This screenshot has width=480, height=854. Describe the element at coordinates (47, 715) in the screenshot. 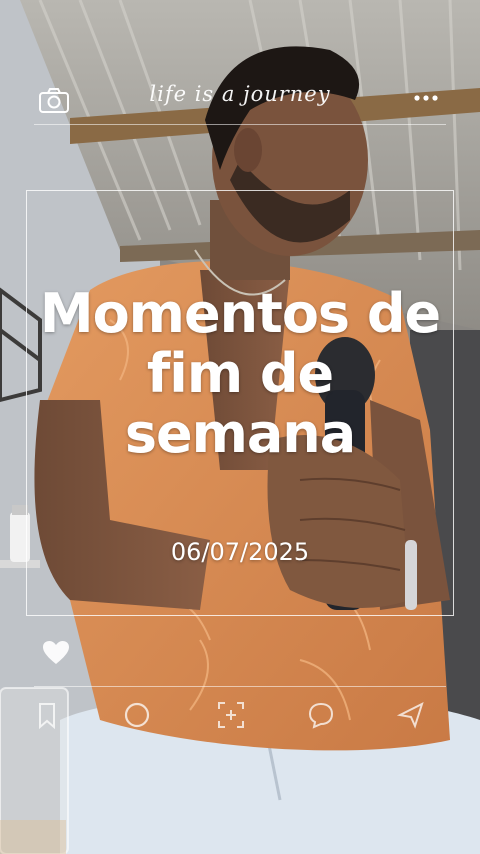

I see `bookmark-icon` at that location.